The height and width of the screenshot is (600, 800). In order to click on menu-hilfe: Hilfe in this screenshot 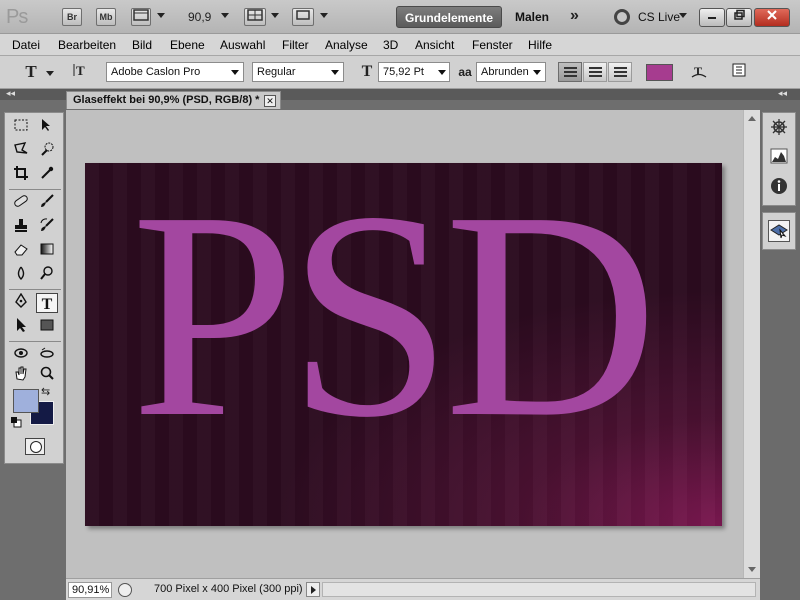, I will do `click(540, 45)`.